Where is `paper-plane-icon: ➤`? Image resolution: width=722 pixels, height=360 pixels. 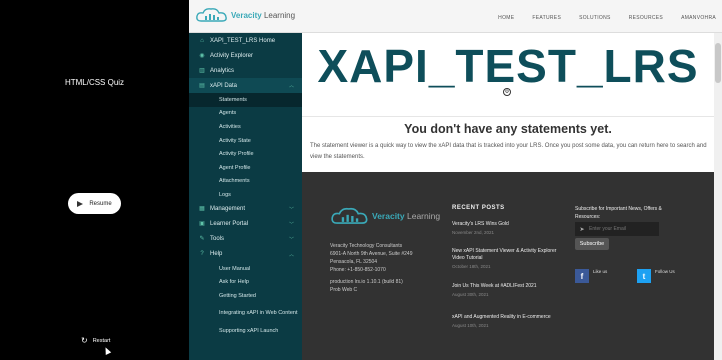
paper-plane-icon: ➤ is located at coordinates (582, 229).